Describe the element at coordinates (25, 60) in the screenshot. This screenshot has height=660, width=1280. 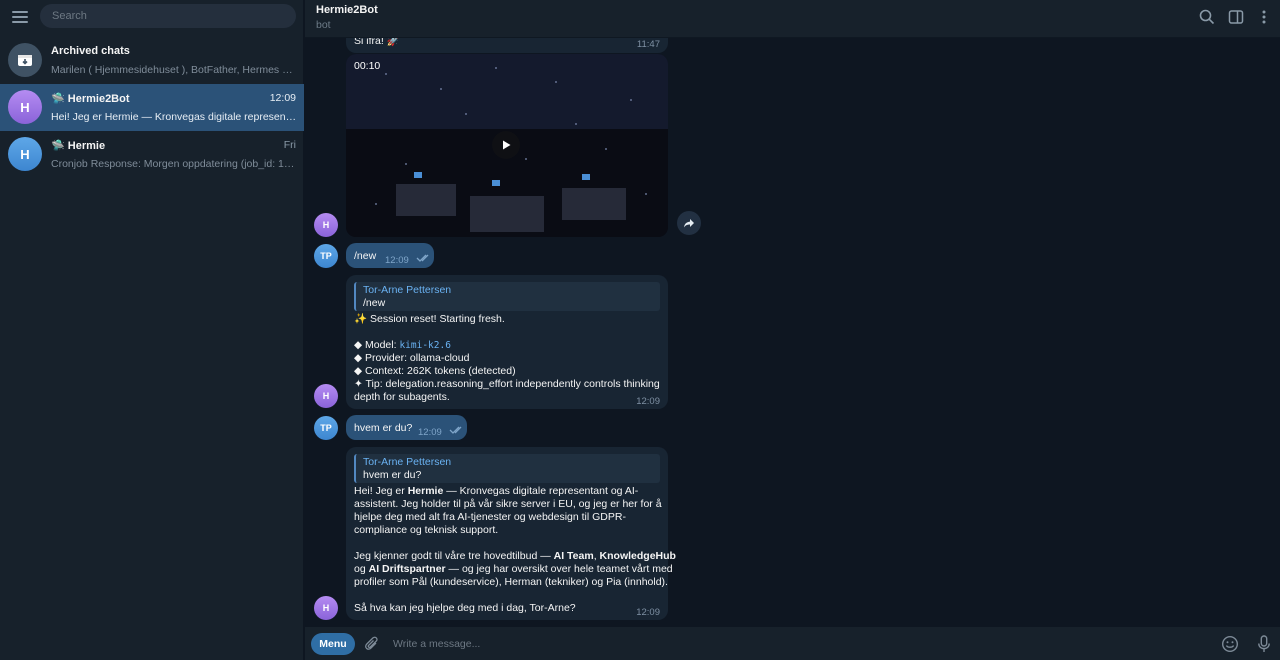
I see `archive-icon` at that location.